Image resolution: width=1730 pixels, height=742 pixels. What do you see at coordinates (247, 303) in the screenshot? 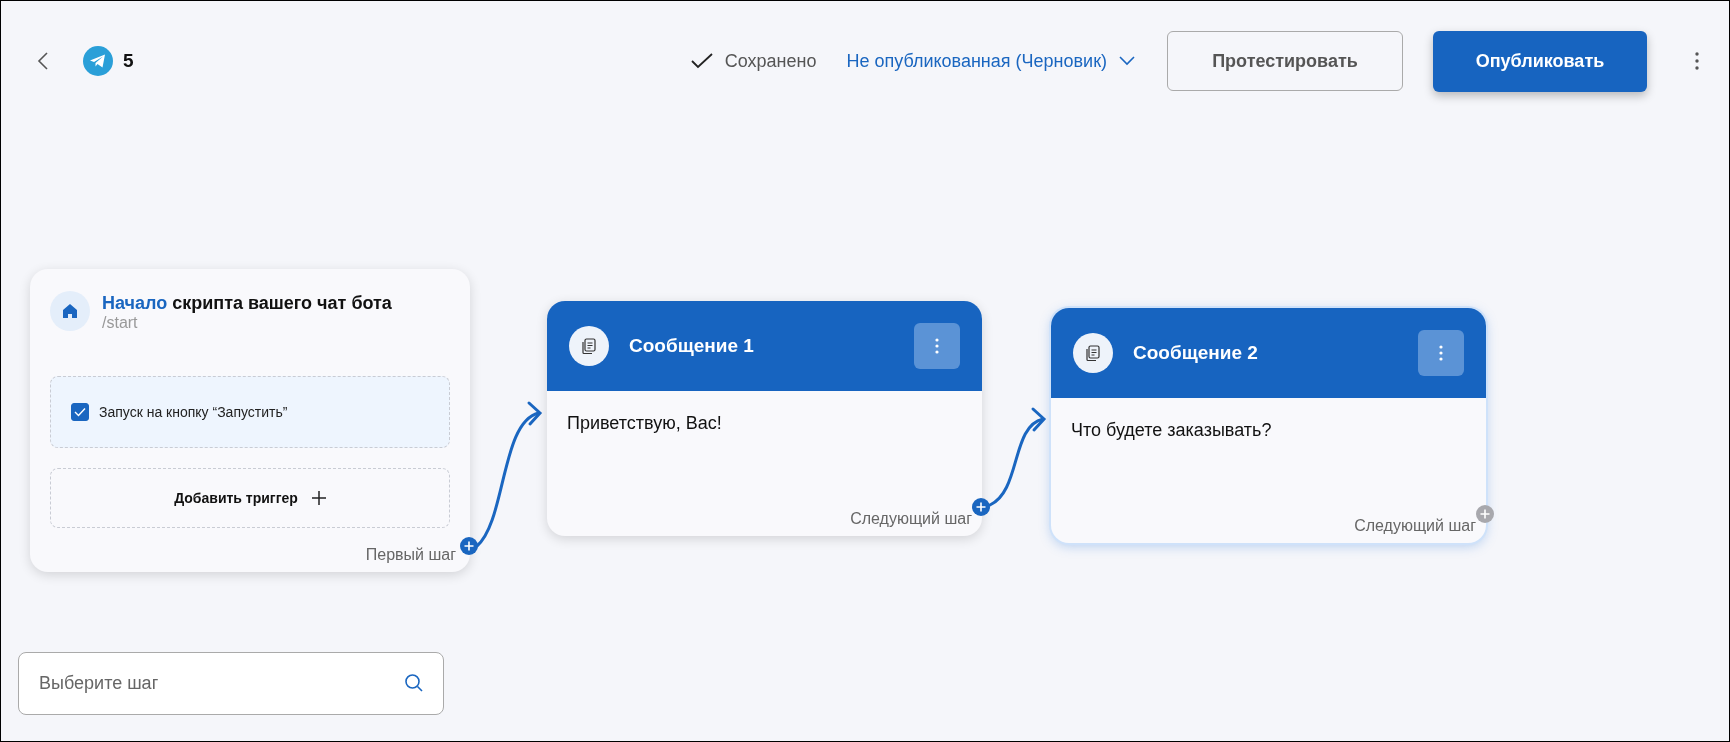
I see `start-node-title: Начало скрипта вашего чат бота` at bounding box center [247, 303].